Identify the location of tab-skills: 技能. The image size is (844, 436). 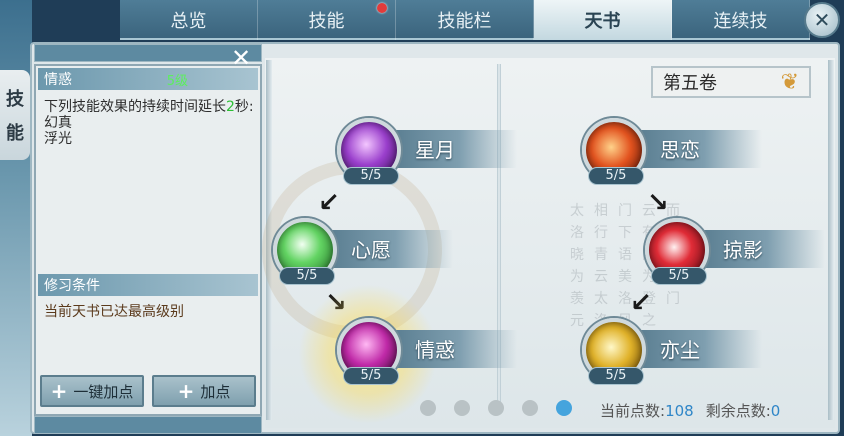
(327, 20).